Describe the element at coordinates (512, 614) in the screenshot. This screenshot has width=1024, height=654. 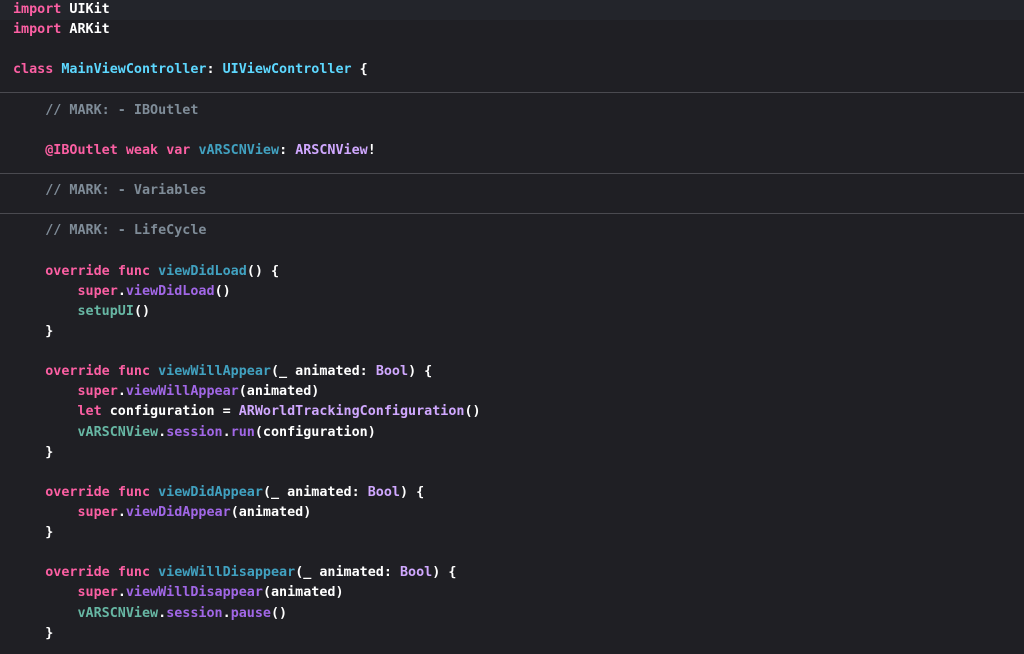
I see `code-line: vARSCNView.session.pause()` at that location.